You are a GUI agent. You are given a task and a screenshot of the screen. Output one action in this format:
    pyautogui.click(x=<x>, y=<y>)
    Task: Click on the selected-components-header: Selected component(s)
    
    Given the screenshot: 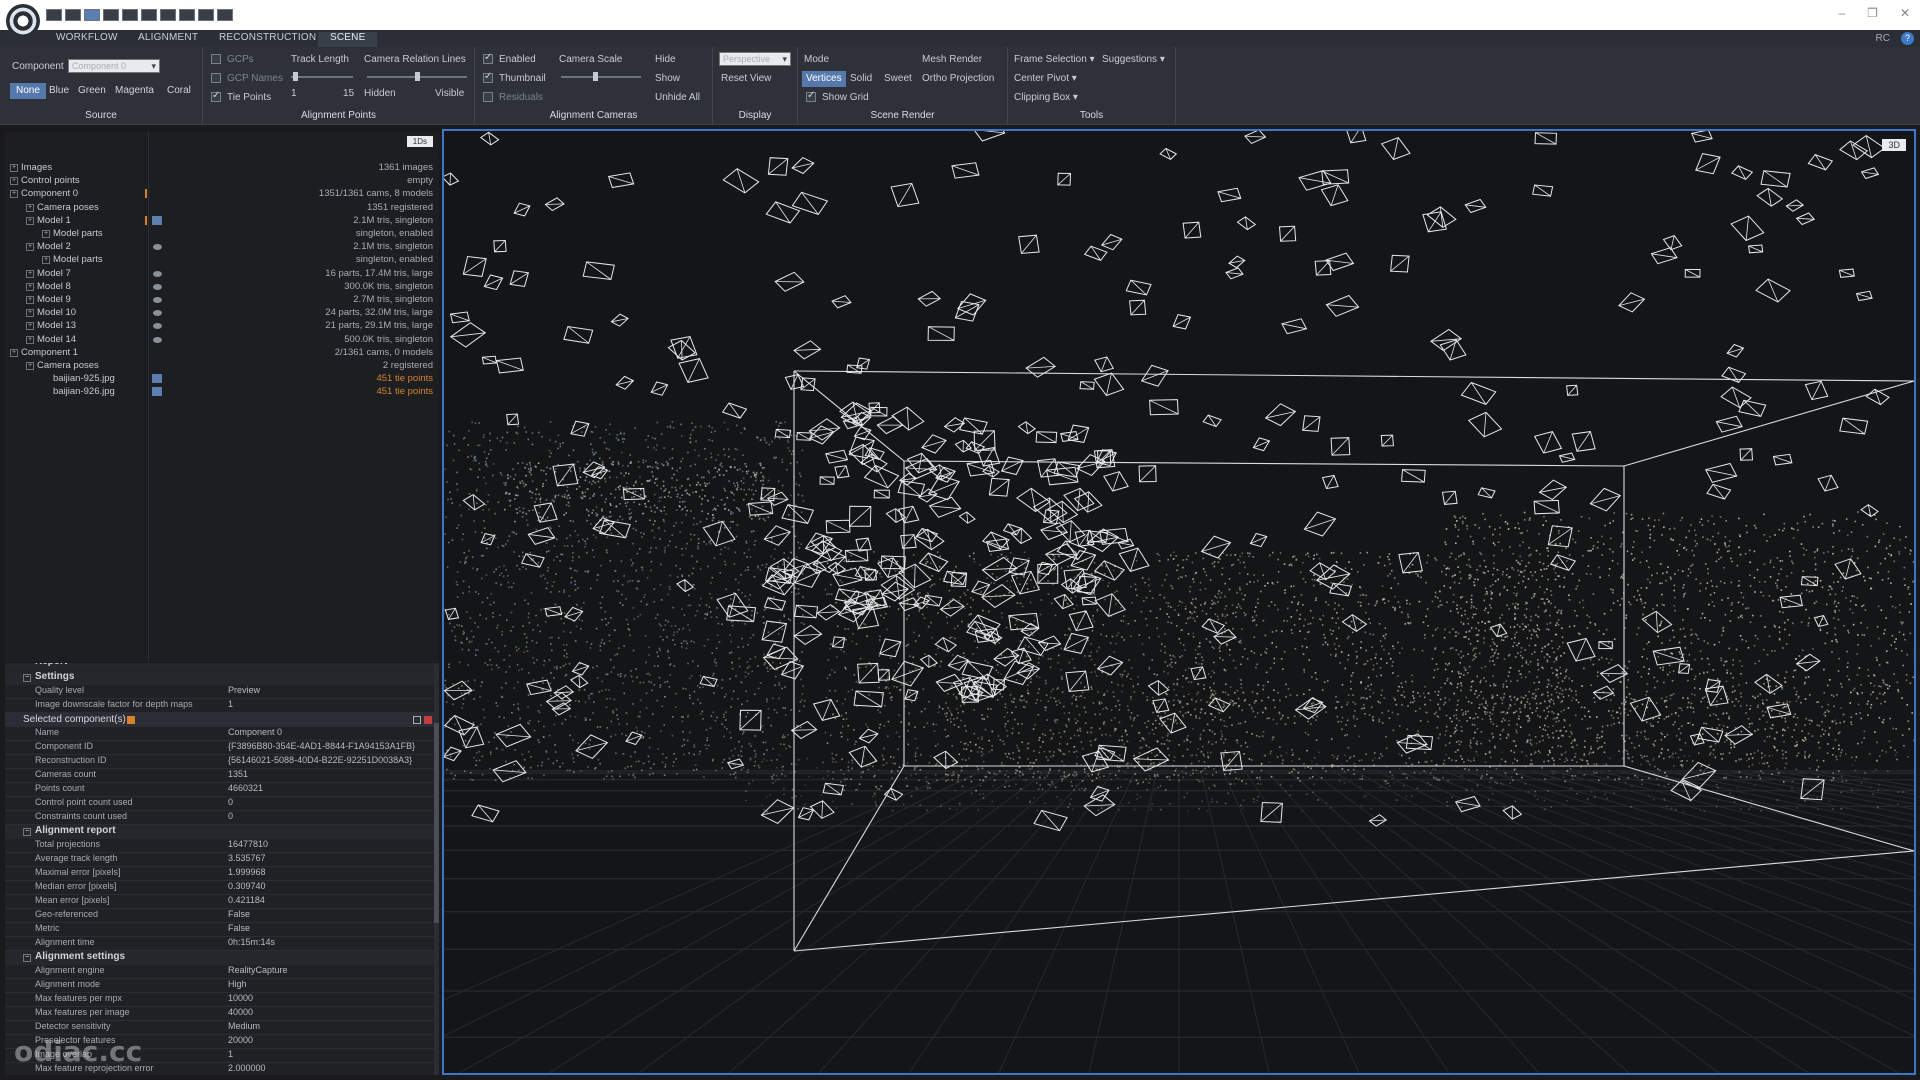 What is the action you would take?
    pyautogui.click(x=220, y=720)
    